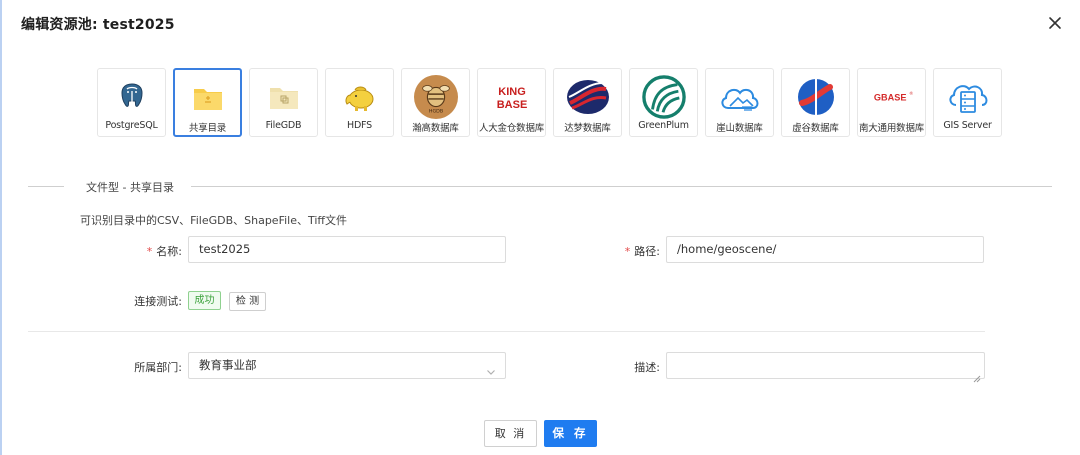 The image size is (1080, 455). I want to click on postgresql-elephant-icon, so click(132, 97).